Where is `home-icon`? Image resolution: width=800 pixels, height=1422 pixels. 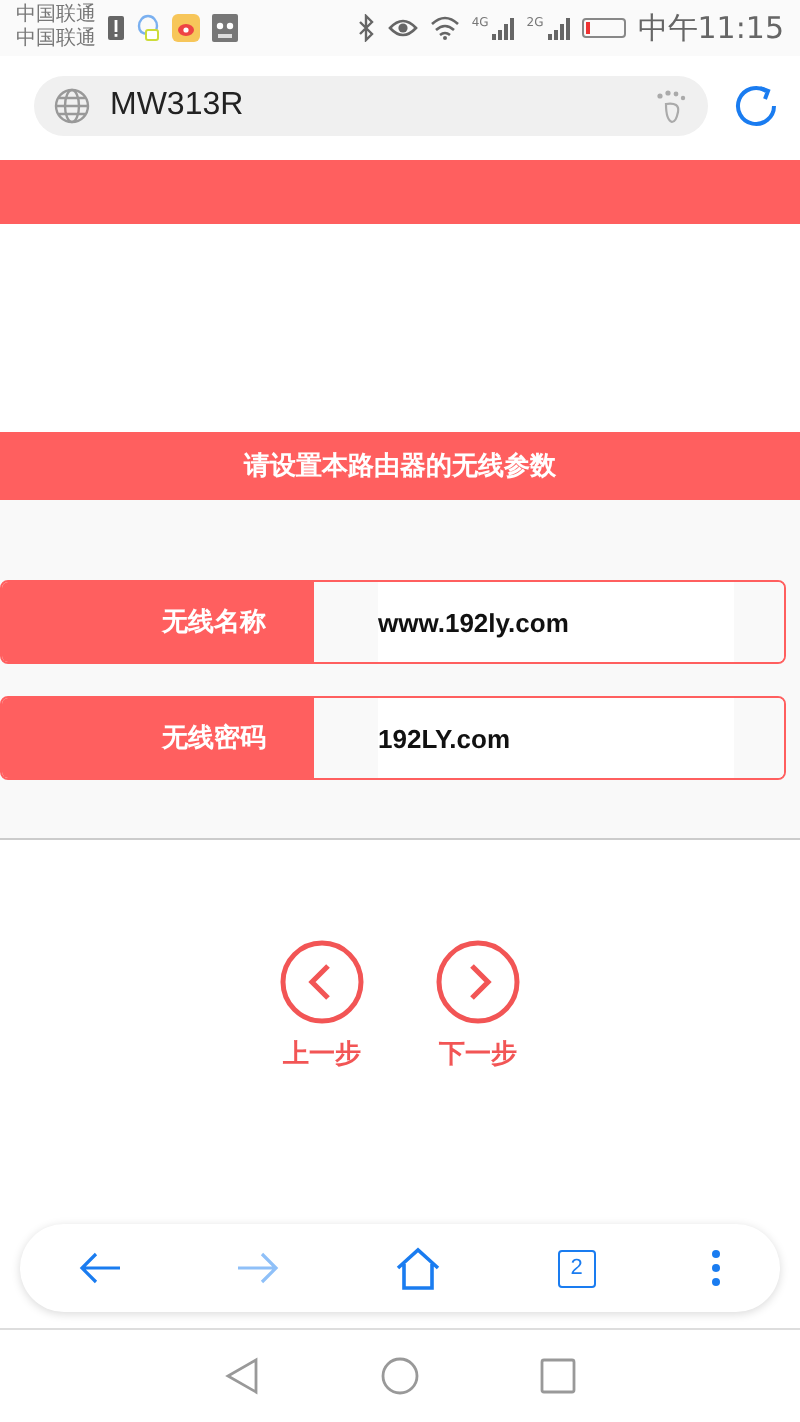 home-icon is located at coordinates (418, 1268).